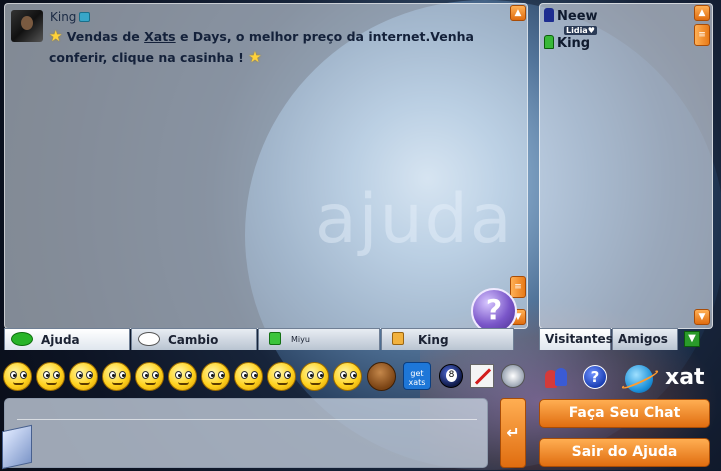 The width and height of the screenshot is (721, 471). What do you see at coordinates (549, 15) in the screenshot?
I see `blue-user-icon` at bounding box center [549, 15].